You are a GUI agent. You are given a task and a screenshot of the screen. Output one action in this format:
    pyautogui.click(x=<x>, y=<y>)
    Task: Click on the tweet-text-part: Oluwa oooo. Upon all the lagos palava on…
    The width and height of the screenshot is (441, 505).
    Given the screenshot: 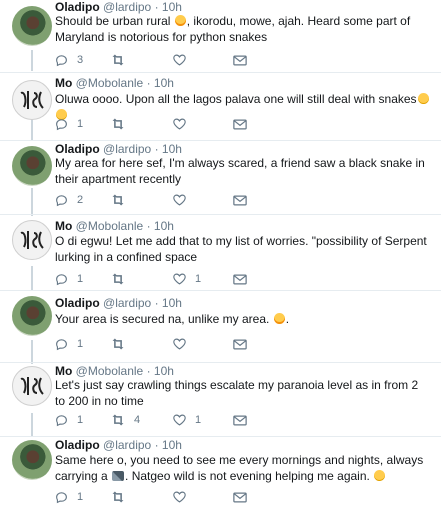 What is the action you would take?
    pyautogui.click(x=236, y=99)
    